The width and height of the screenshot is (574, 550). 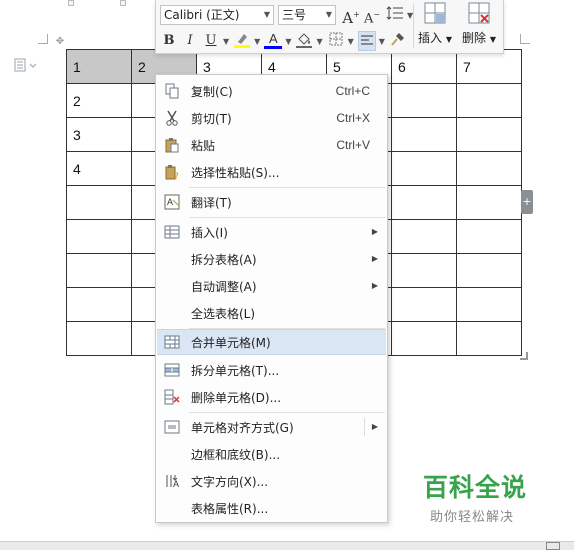 I want to click on menu-item-split-table: 拆分表格(A) ▶, so click(x=271, y=259).